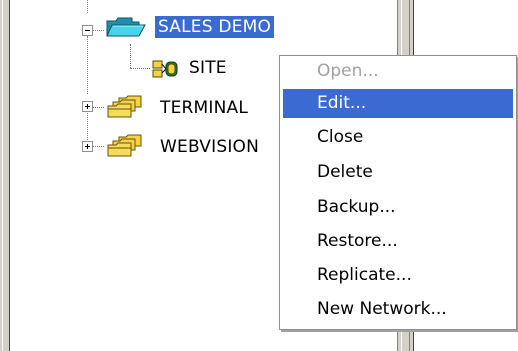 The width and height of the screenshot is (518, 351). I want to click on open-folder-icon, so click(126, 27).